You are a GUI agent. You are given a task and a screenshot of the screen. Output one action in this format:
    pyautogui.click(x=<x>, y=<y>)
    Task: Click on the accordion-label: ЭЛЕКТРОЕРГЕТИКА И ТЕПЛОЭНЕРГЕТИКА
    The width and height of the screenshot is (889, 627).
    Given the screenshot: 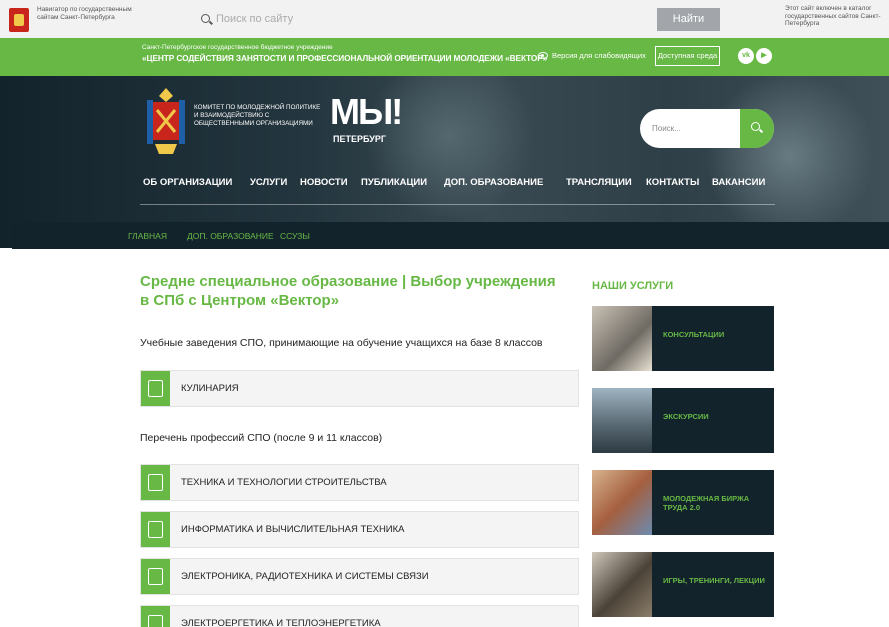 What is the action you would take?
    pyautogui.click(x=281, y=622)
    